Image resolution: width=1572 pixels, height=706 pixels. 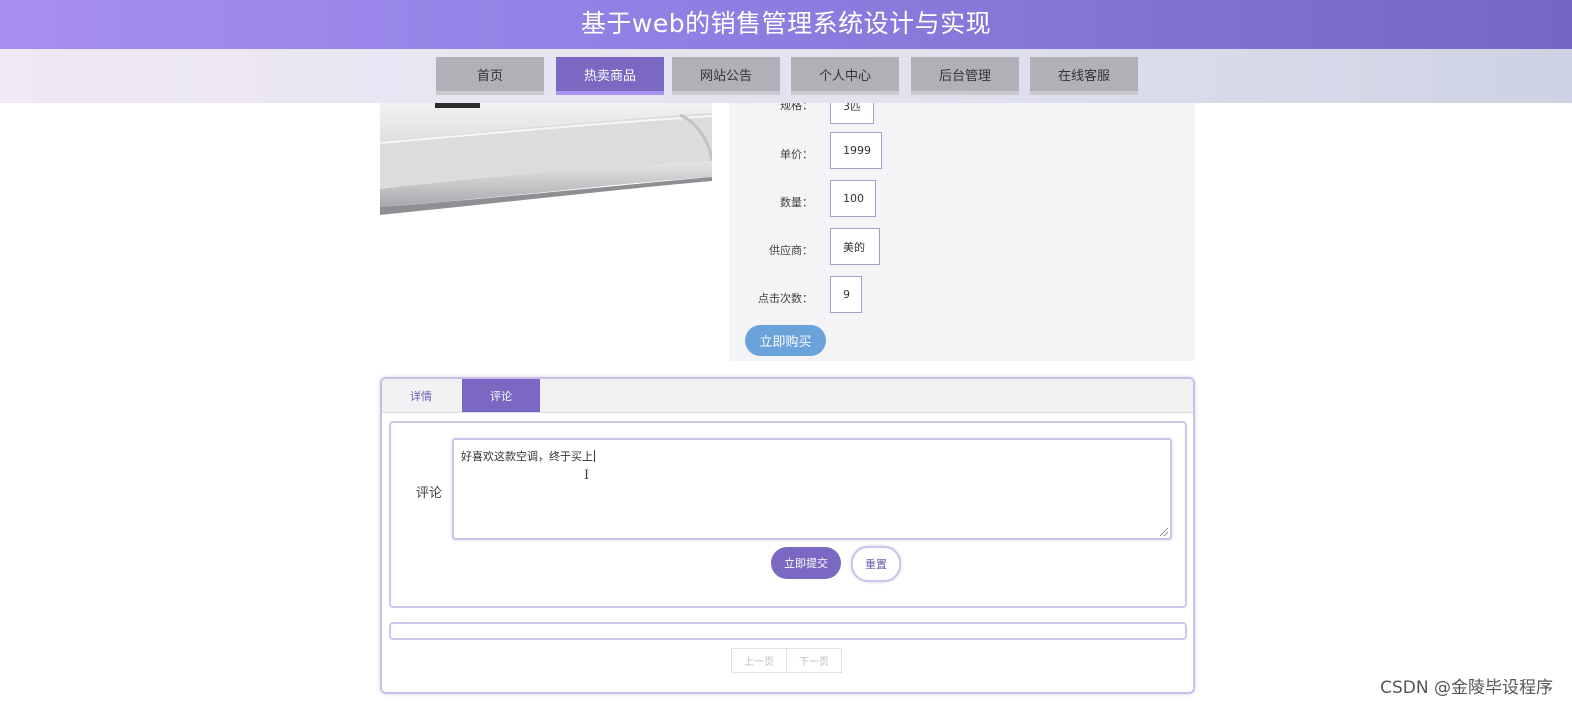 I want to click on resize-handle-icon, so click(x=1164, y=532).